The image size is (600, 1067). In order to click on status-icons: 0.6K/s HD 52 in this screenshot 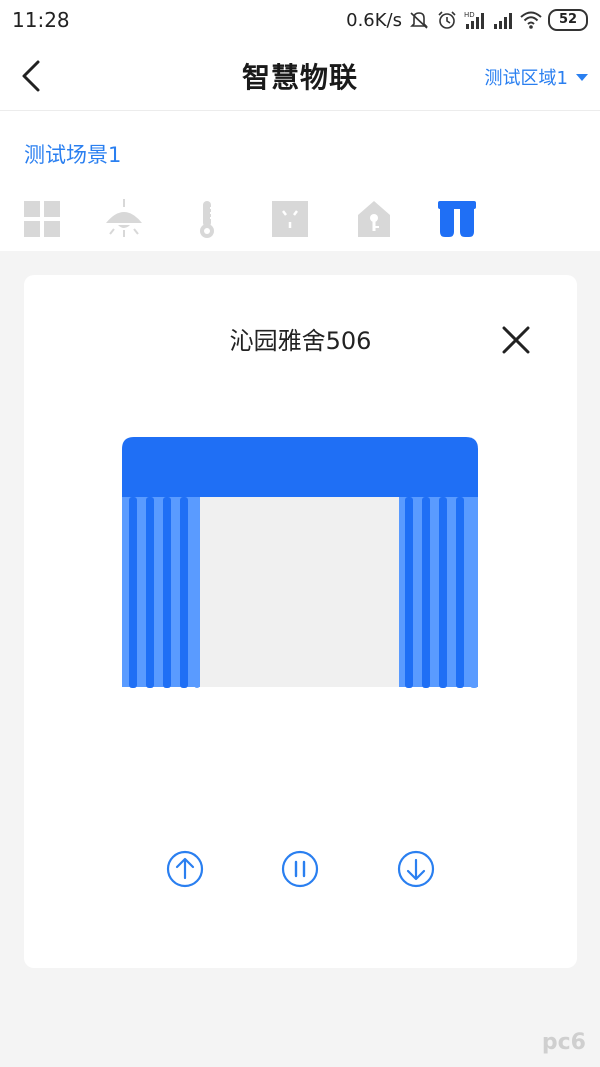, I will do `click(467, 20)`.